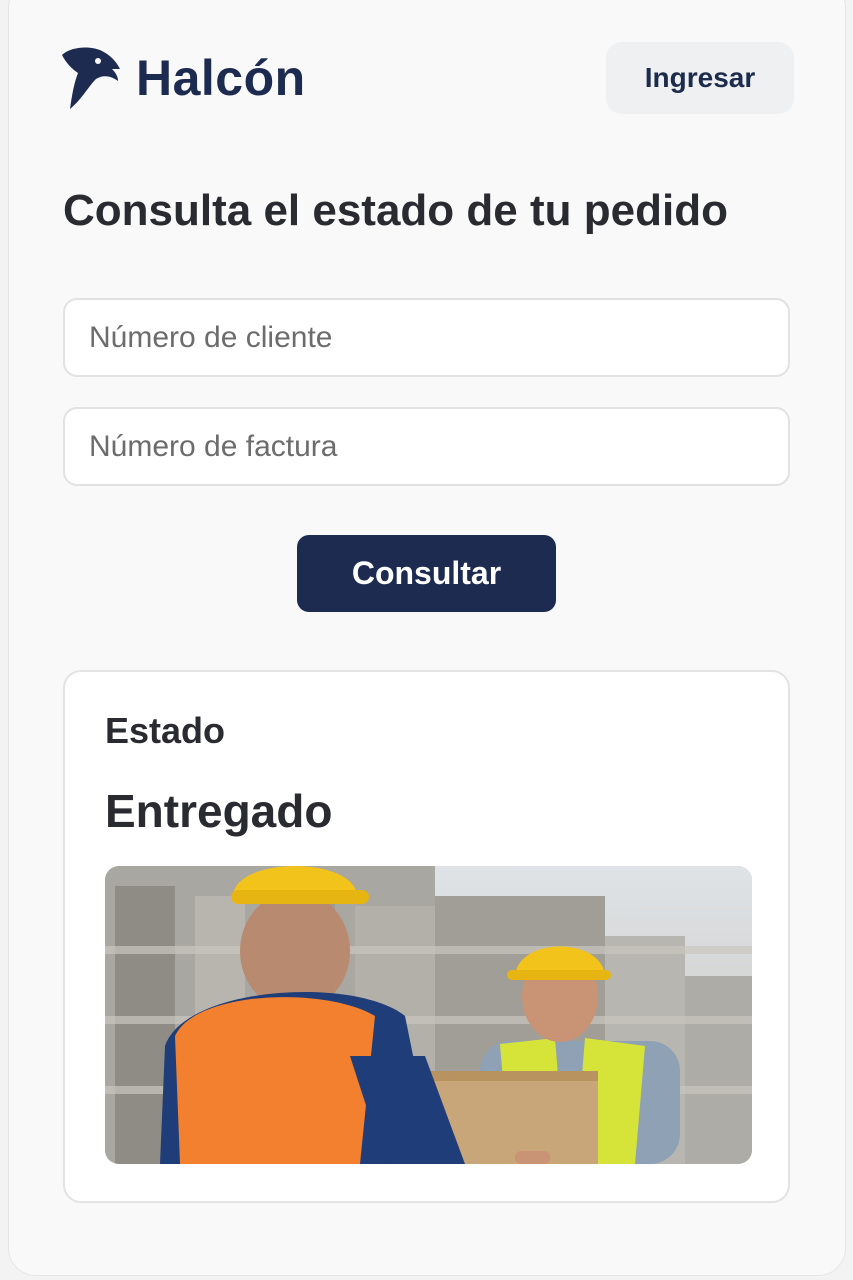 This screenshot has height=1280, width=853. What do you see at coordinates (426, 446) in the screenshot?
I see `invoice-number-input` at bounding box center [426, 446].